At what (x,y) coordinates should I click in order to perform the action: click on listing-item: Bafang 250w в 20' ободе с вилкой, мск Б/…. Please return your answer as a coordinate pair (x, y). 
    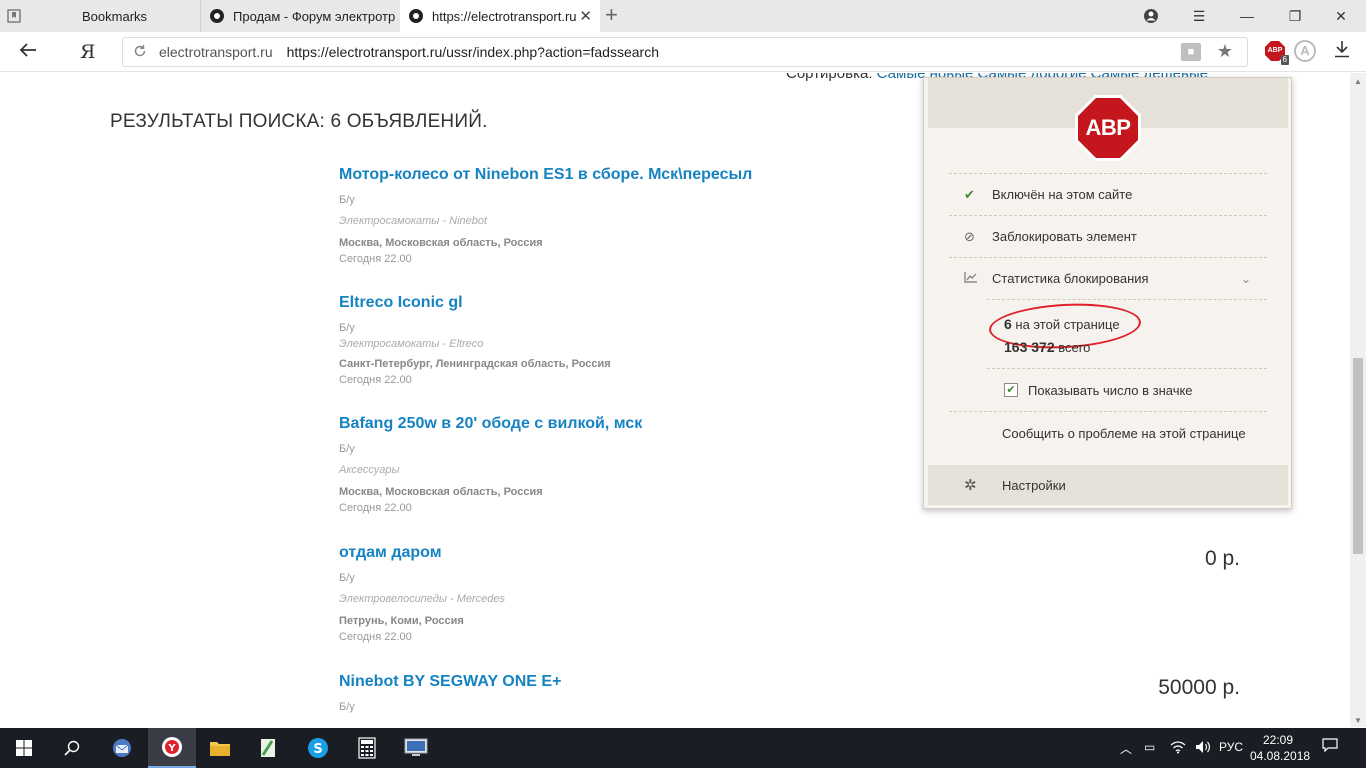
    Looking at the image, I should click on (639, 464).